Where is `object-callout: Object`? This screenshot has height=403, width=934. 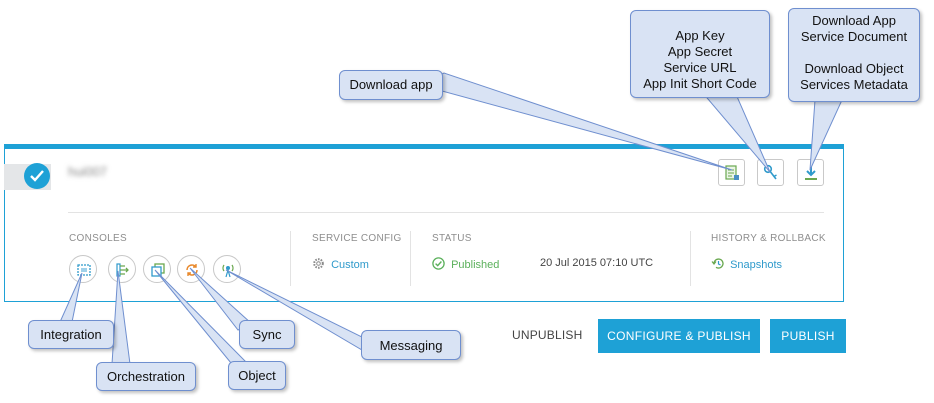
object-callout: Object is located at coordinates (257, 375).